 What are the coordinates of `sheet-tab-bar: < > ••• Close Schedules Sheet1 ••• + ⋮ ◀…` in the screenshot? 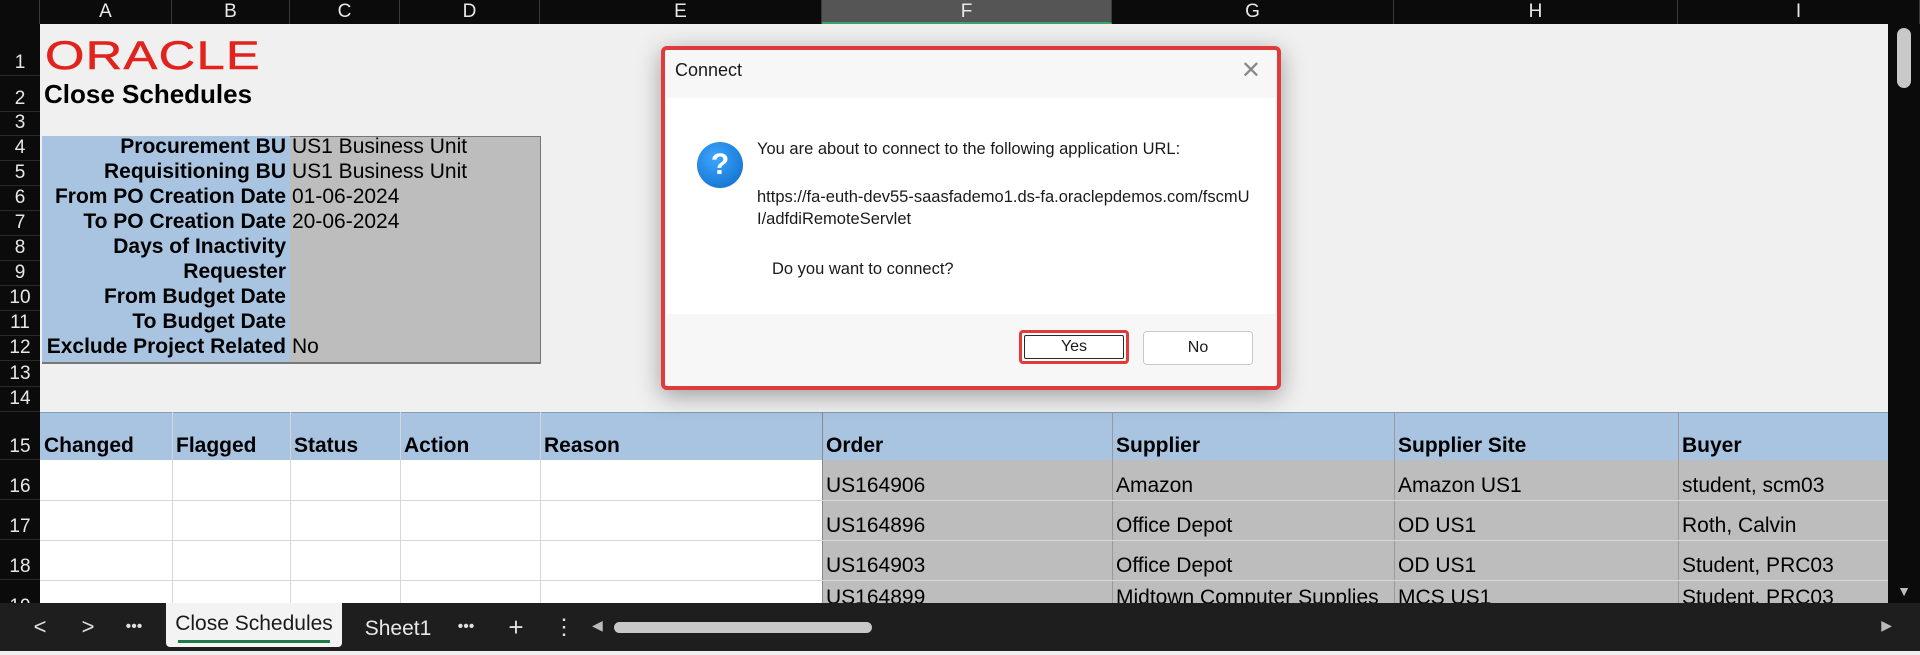 It's located at (960, 627).